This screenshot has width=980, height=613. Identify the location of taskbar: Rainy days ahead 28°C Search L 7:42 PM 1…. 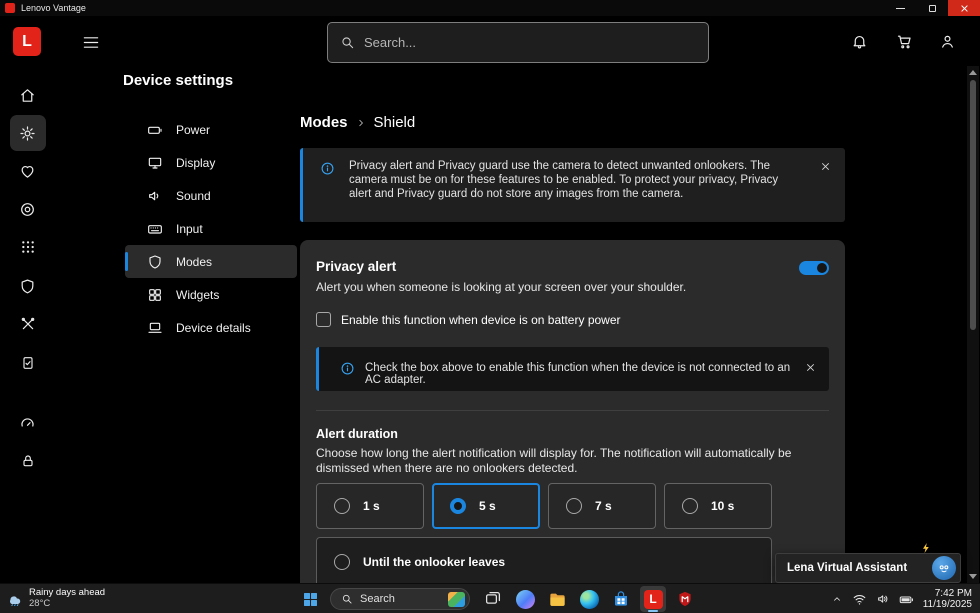
(490, 598).